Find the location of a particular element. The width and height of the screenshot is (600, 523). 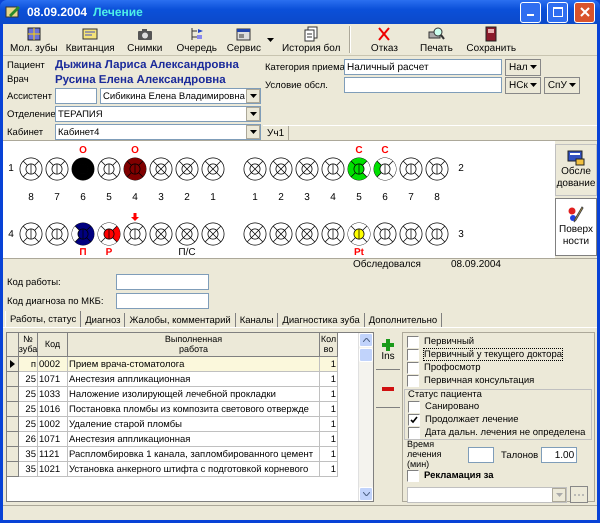

maximize-button is located at coordinates (557, 12).